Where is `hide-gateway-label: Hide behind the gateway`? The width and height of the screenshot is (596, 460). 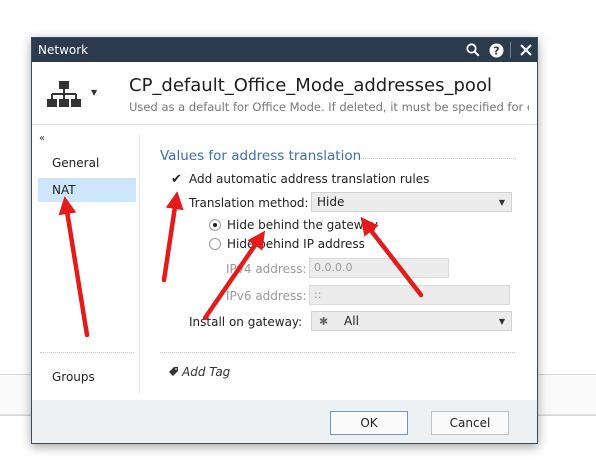
hide-gateway-label: Hide behind the gateway is located at coordinates (302, 225).